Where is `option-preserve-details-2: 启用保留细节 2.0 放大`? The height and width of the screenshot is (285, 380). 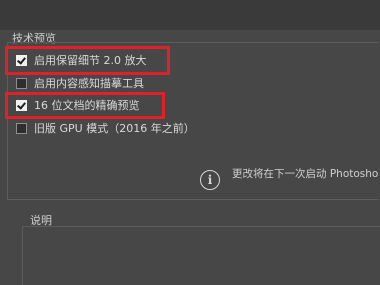 option-preserve-details-2: 启用保留细节 2.0 放大 is located at coordinates (81, 60).